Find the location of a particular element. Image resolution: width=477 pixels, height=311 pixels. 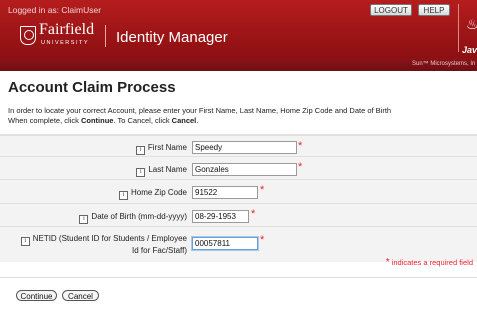

app-title: Identity Manager is located at coordinates (172, 37).